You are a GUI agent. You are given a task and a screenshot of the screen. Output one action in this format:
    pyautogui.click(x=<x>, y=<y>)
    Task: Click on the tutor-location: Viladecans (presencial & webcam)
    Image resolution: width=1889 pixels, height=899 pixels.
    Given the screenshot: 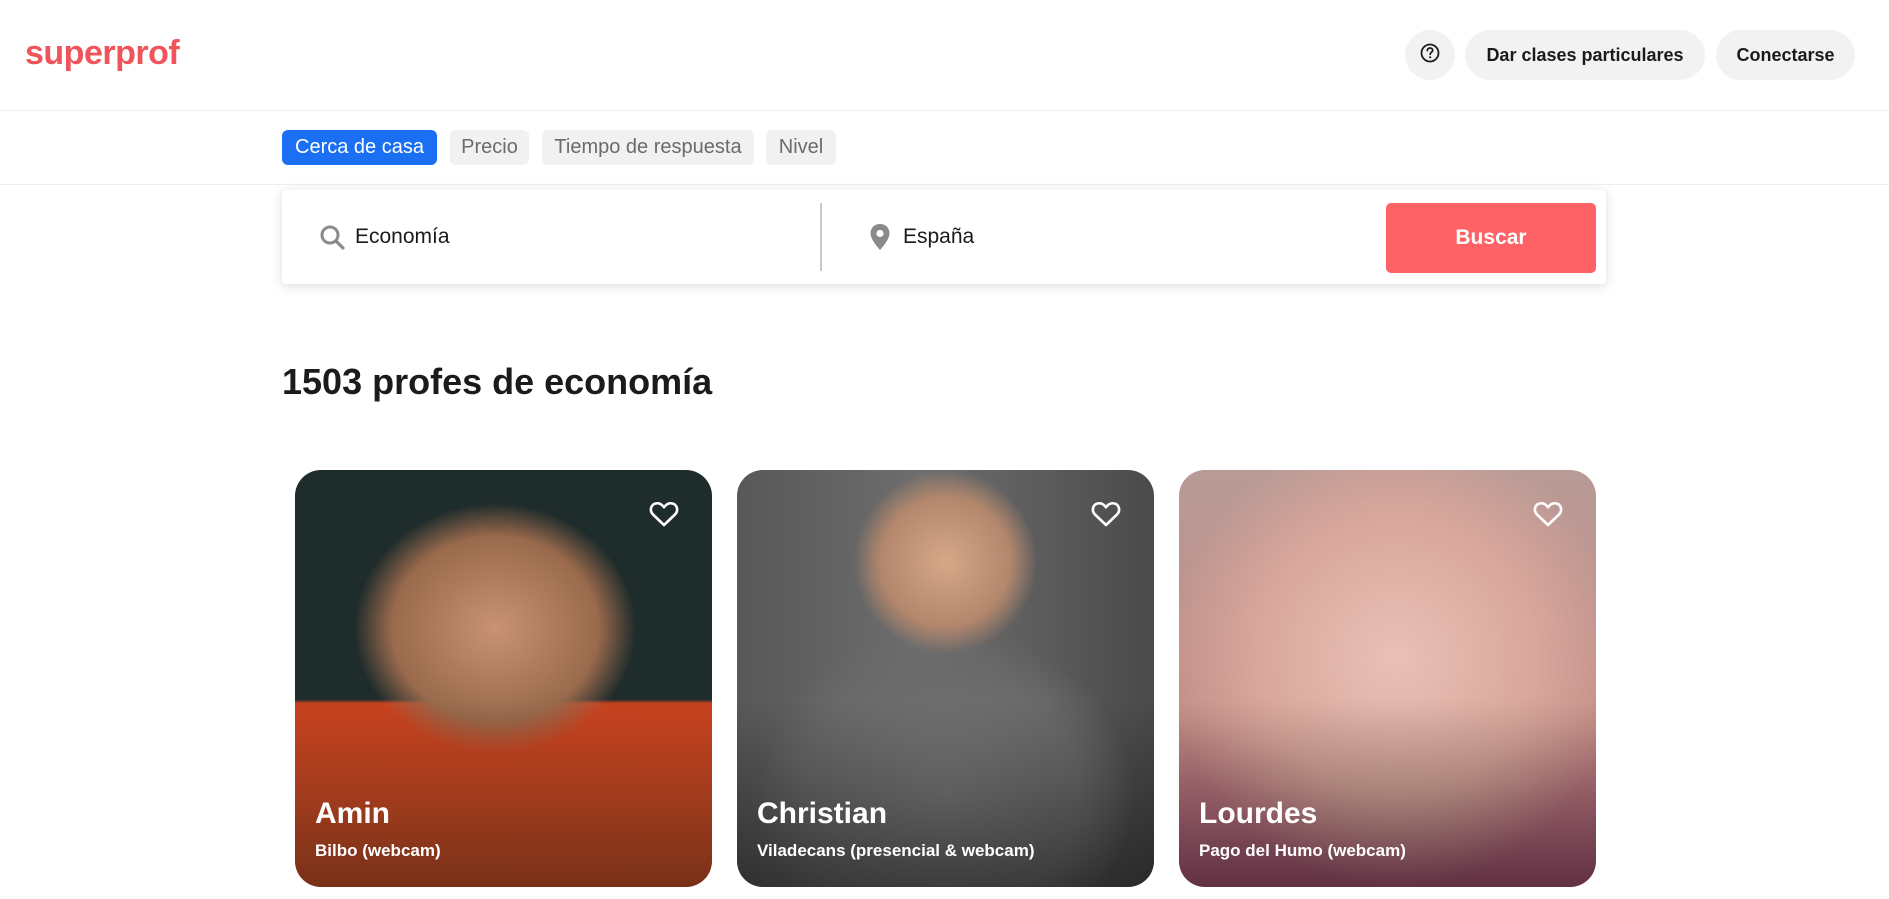 What is the action you would take?
    pyautogui.click(x=896, y=850)
    